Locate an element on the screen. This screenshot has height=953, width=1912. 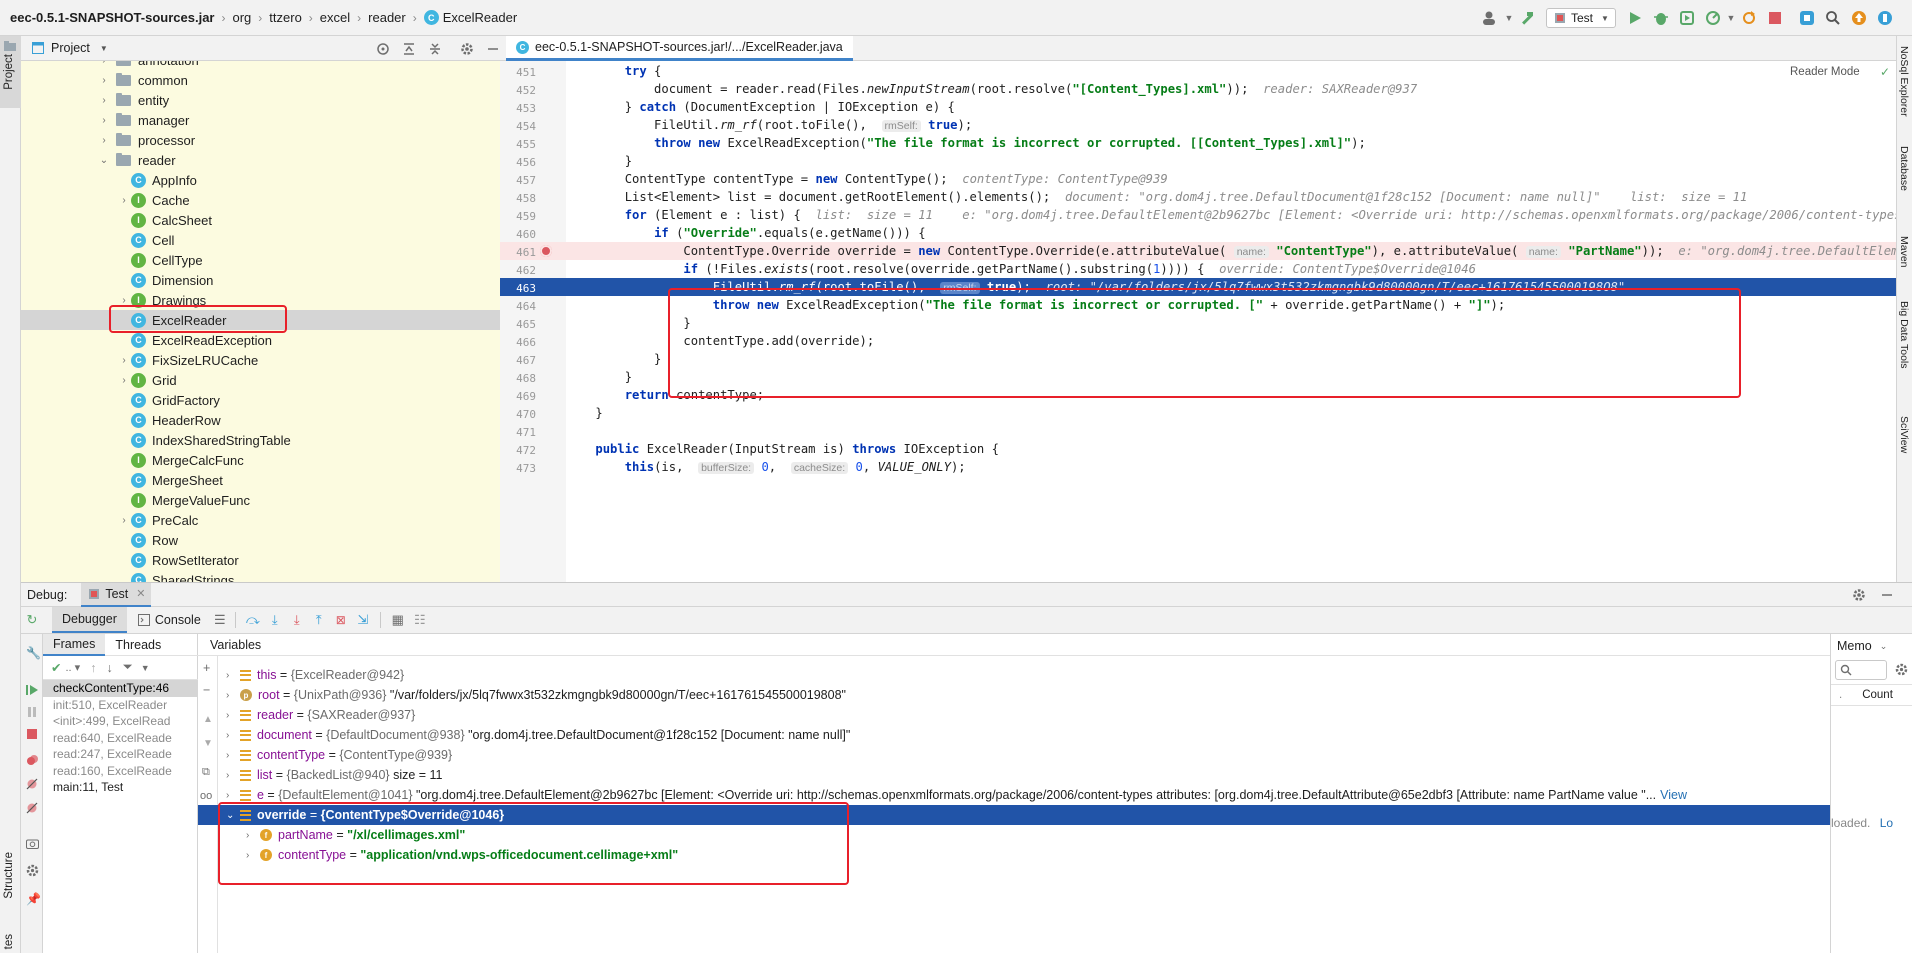
drop-frame-icon: ⊠ is located at coordinates (341, 620).